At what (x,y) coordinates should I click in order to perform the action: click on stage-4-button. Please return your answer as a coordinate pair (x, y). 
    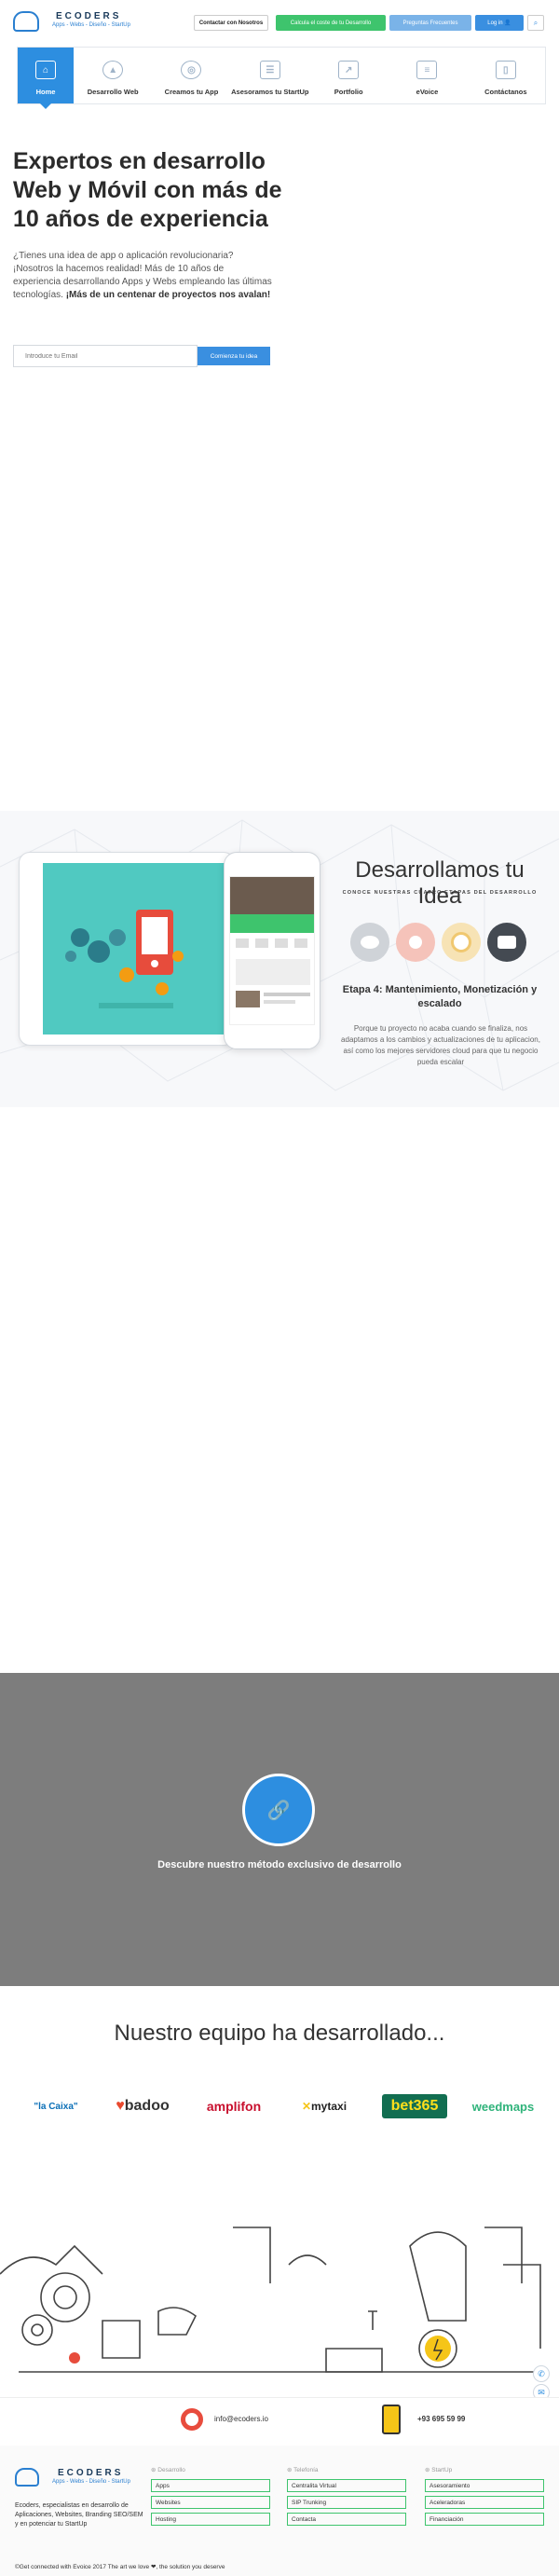
    Looking at the image, I should click on (506, 942).